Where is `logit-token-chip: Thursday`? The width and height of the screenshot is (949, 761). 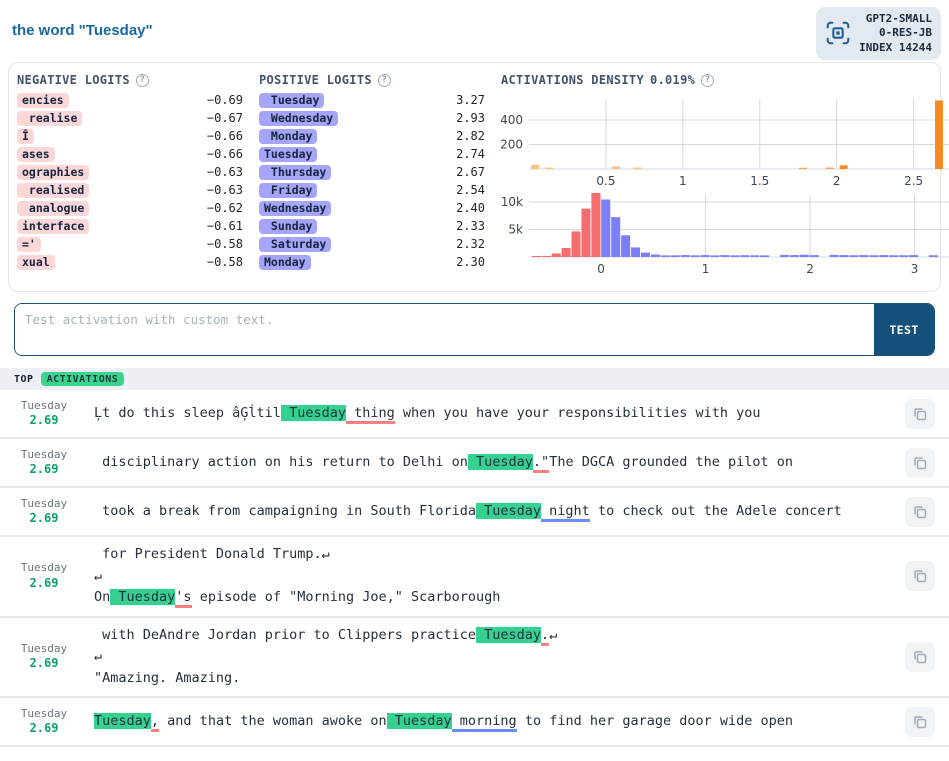 logit-token-chip: Thursday is located at coordinates (295, 172).